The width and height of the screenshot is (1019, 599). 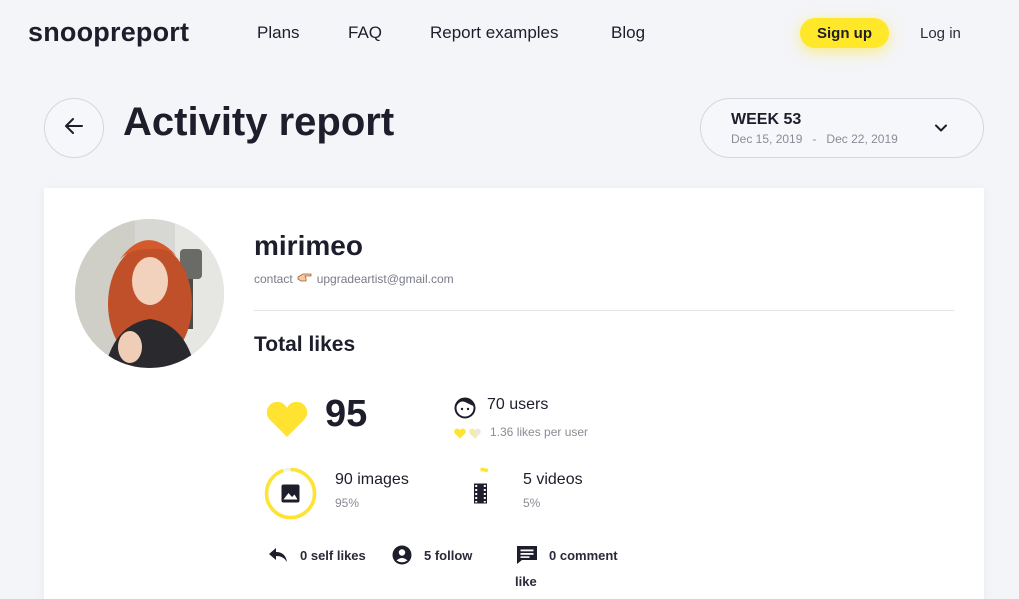 I want to click on videos-progress-ring, so click(x=480, y=496).